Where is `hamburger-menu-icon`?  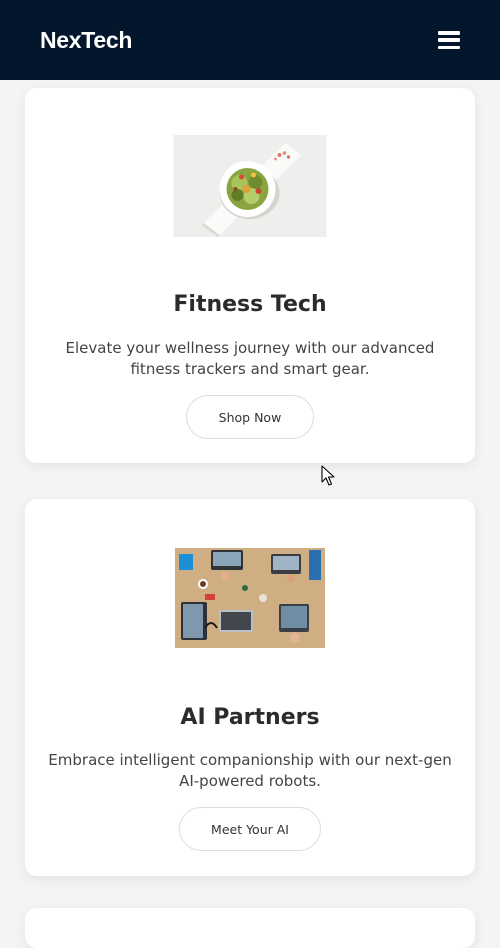 hamburger-menu-icon is located at coordinates (449, 40).